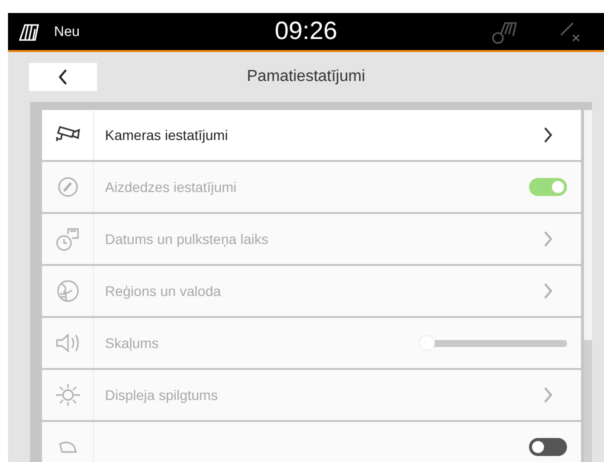  What do you see at coordinates (505, 32) in the screenshot?
I see `implement-icon` at bounding box center [505, 32].